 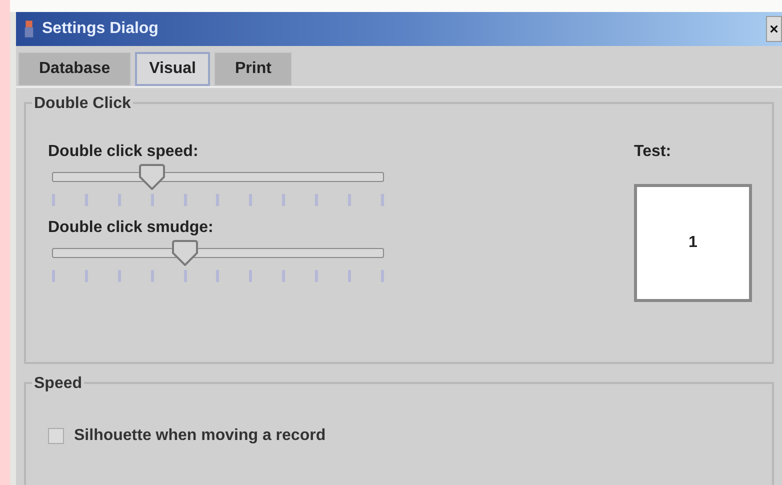 I want to click on checkbox-label: Silhouette when moving a record, so click(x=200, y=436).